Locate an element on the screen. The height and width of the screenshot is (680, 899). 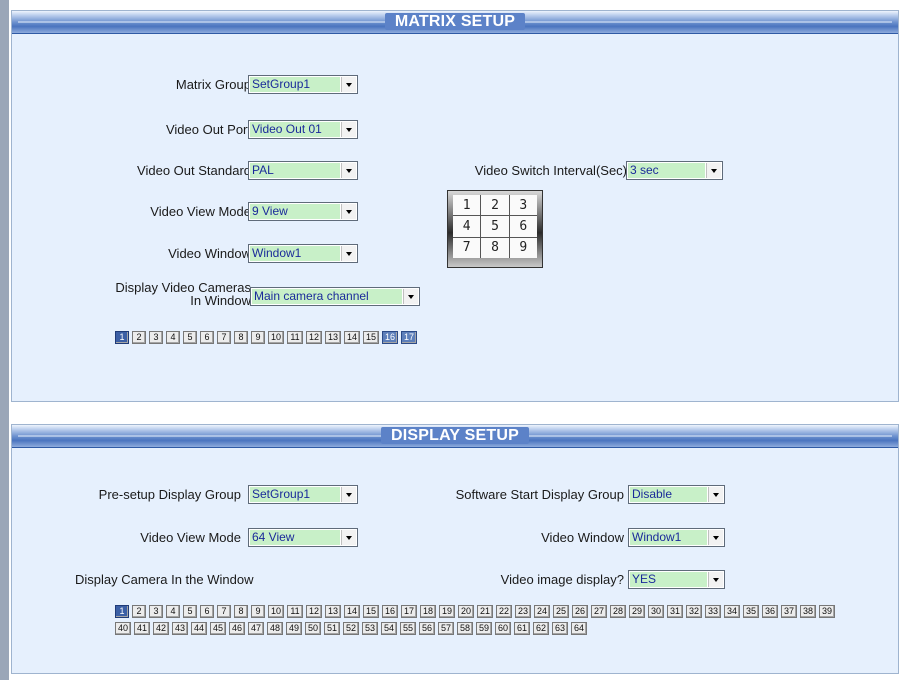
channel-button-27: 27 is located at coordinates (599, 611).